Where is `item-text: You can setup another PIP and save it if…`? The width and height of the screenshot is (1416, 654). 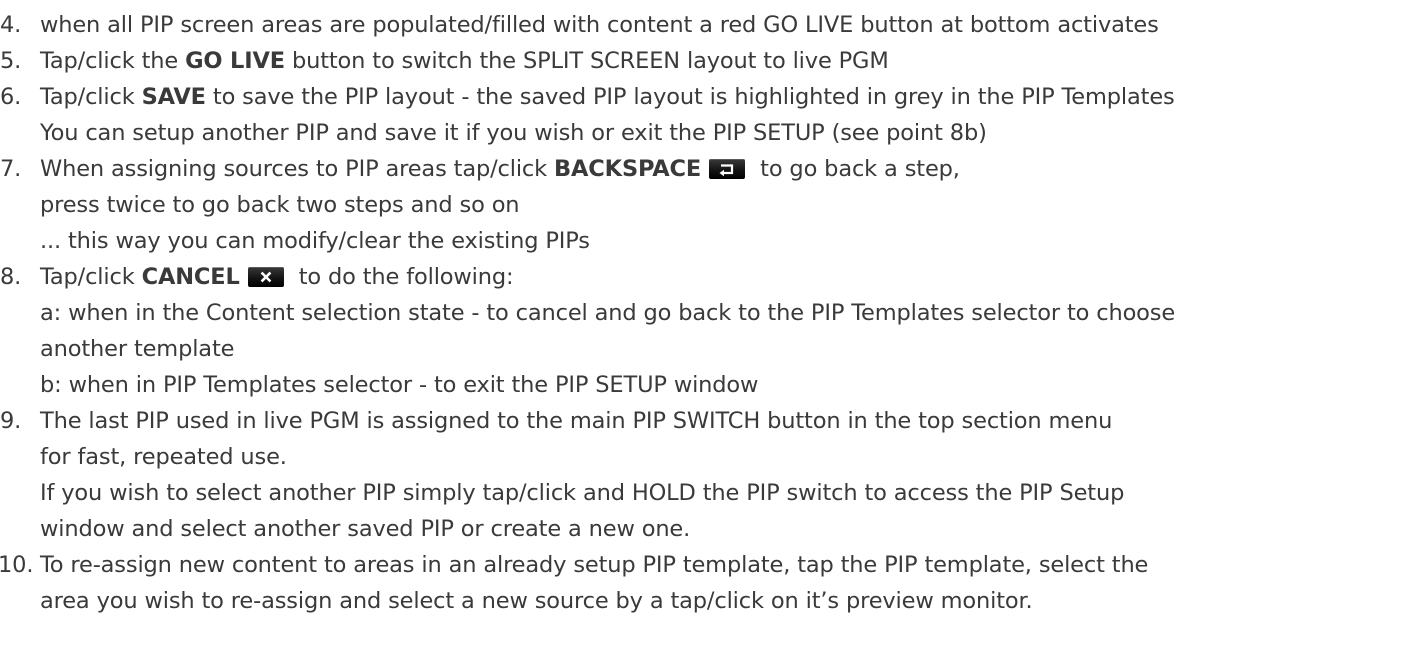
item-text: You can setup another PIP and save it if… is located at coordinates (513, 133).